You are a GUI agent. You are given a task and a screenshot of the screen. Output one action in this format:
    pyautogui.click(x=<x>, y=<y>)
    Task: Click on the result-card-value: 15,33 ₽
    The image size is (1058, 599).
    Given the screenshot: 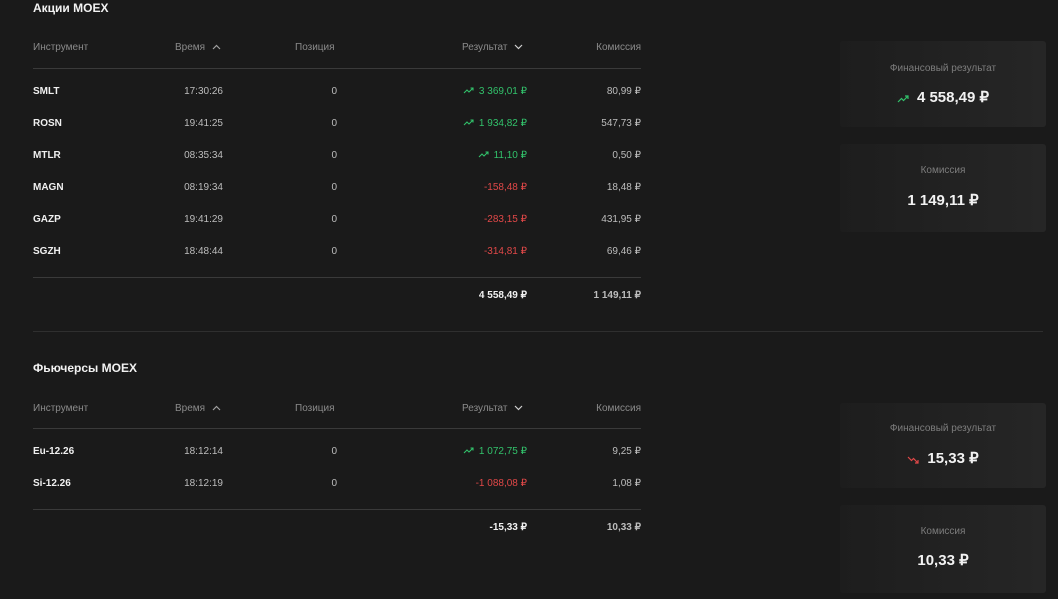 What is the action you would take?
    pyautogui.click(x=943, y=458)
    